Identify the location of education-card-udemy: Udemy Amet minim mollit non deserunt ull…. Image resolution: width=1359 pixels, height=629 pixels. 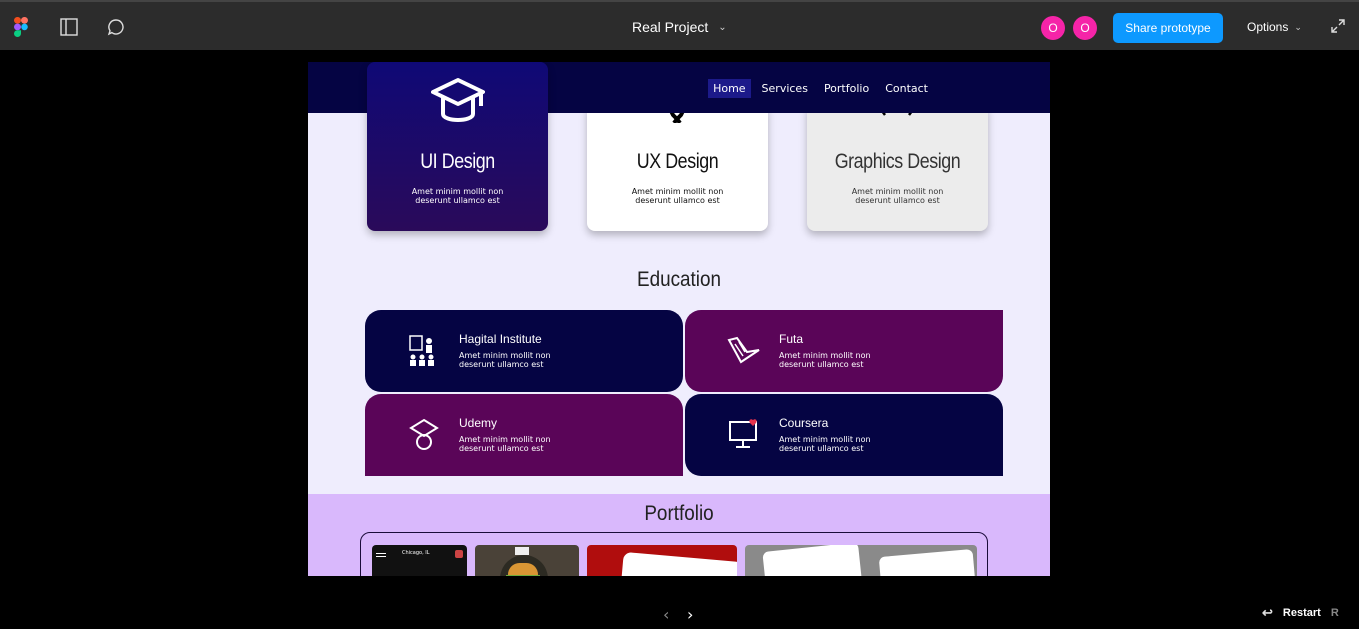
(524, 435).